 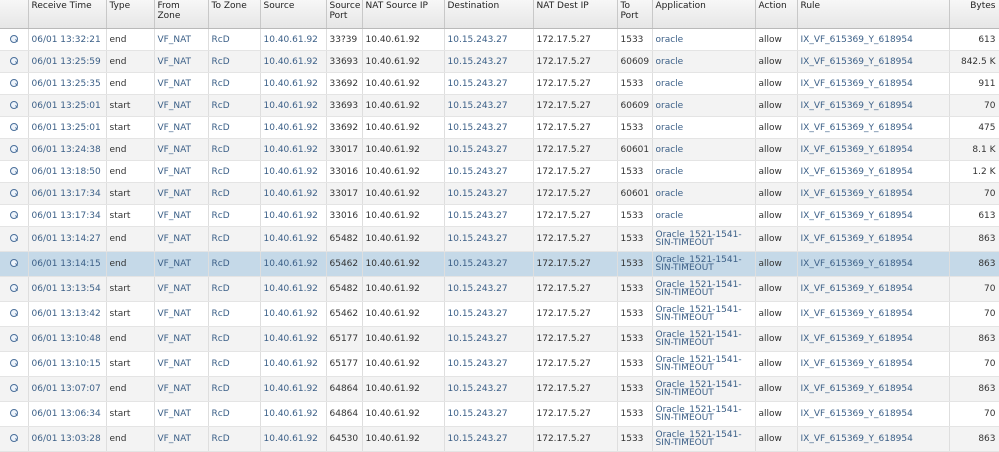 What do you see at coordinates (974, 14) in the screenshot?
I see `column-header-bytes: Bytes` at bounding box center [974, 14].